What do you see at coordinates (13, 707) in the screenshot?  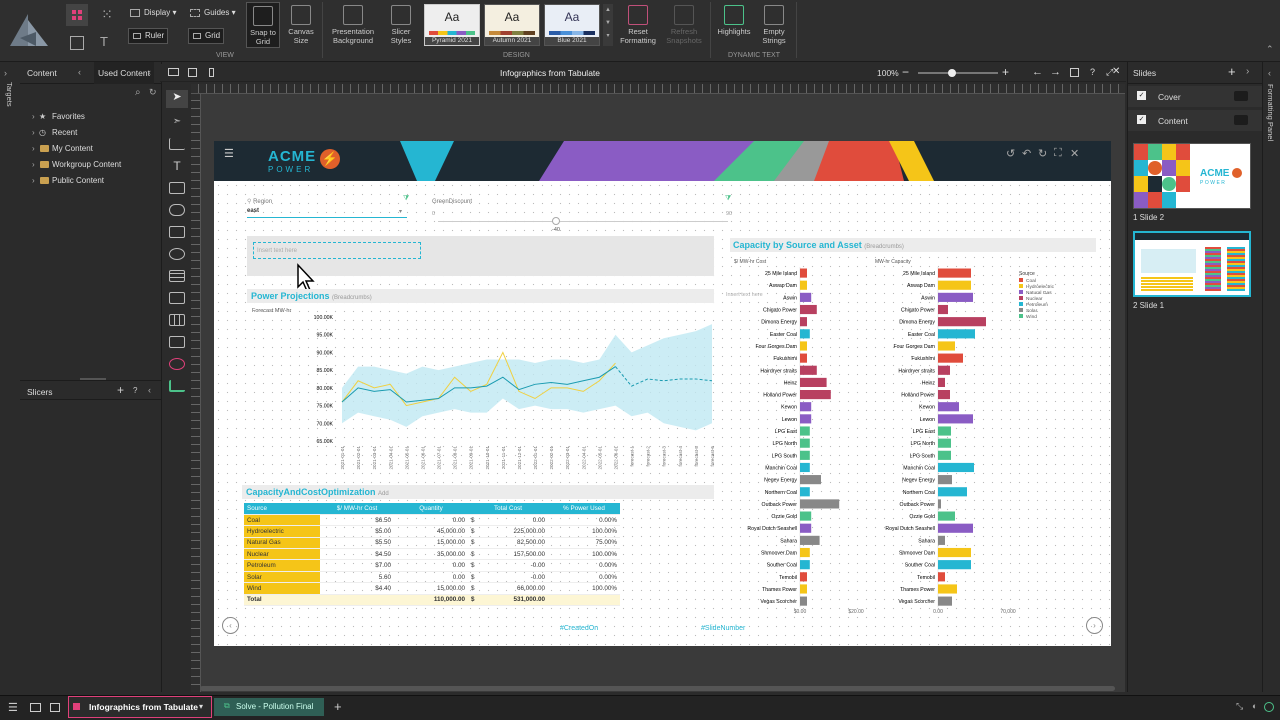 I see `menu-icon: ☰` at bounding box center [13, 707].